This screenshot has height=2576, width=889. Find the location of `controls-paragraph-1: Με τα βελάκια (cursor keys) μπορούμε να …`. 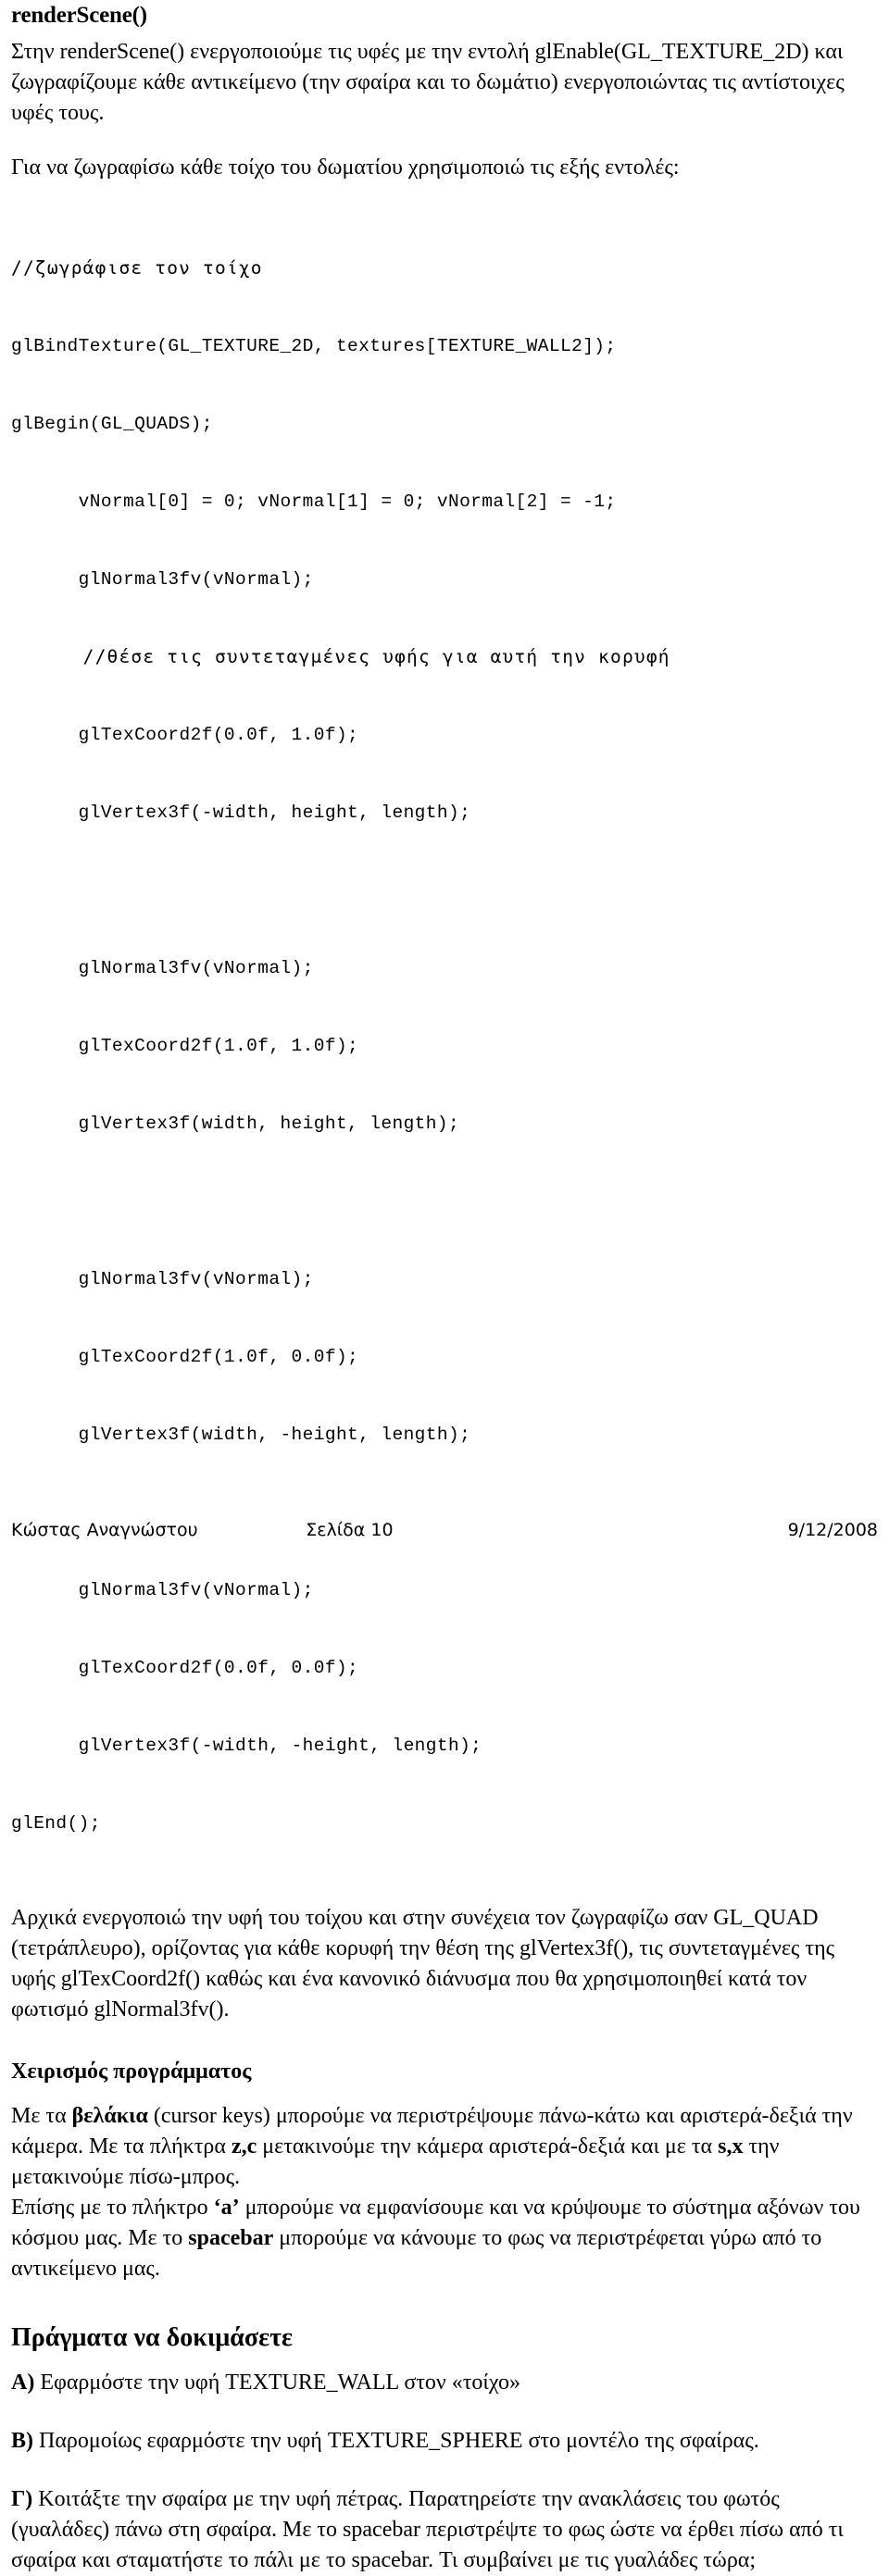

controls-paragraph-1: Με τα βελάκια (cursor keys) μπορούμε να … is located at coordinates (444, 2147).